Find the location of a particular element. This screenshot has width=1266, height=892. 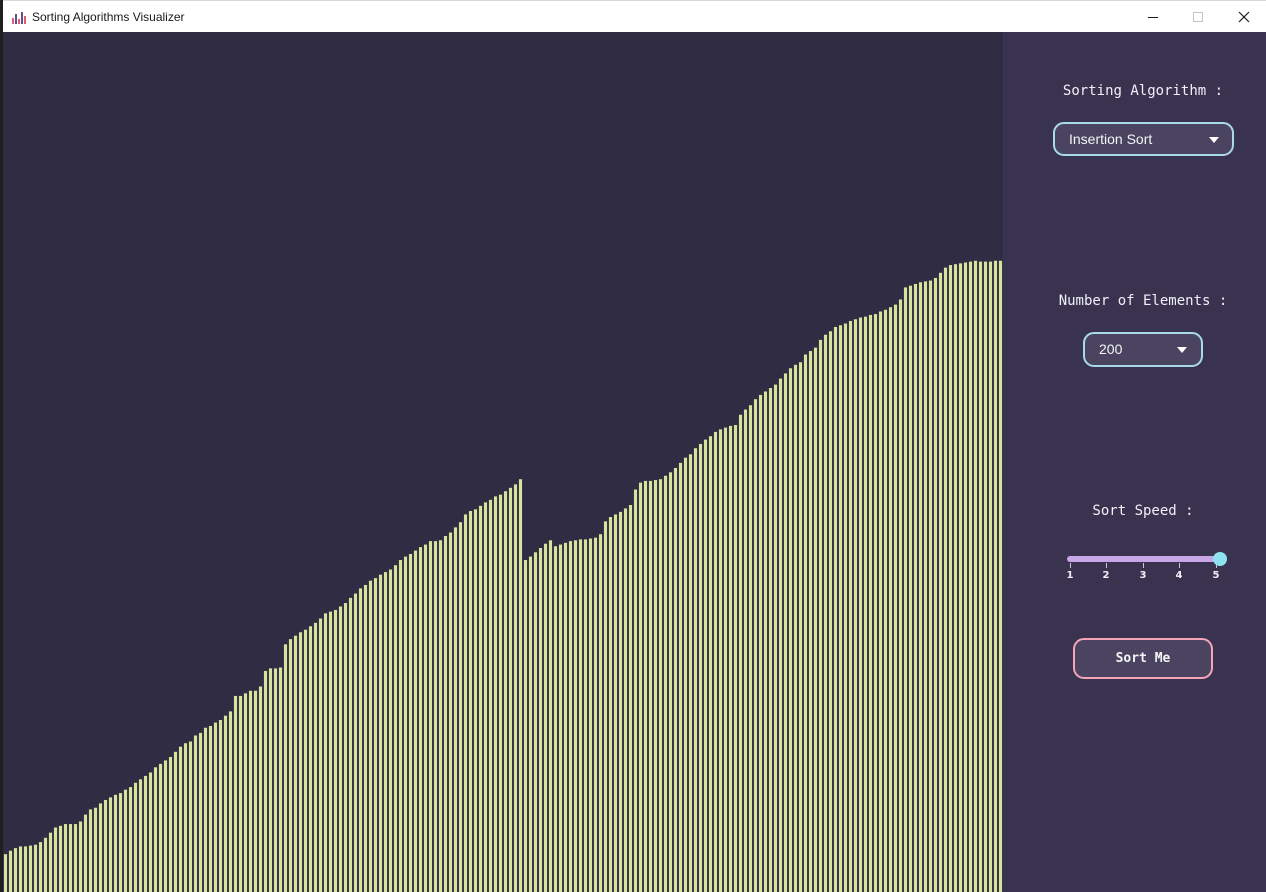

sort-speed-slider: 1 2 3 4 5 is located at coordinates (1147, 572).